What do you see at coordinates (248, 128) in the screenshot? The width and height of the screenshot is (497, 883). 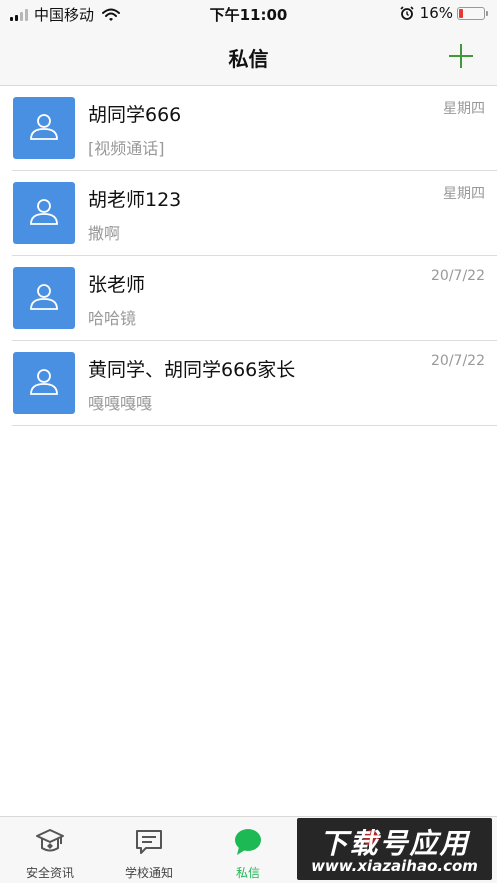 I see `message-item: 胡同学666 [视频通话] 星期四` at bounding box center [248, 128].